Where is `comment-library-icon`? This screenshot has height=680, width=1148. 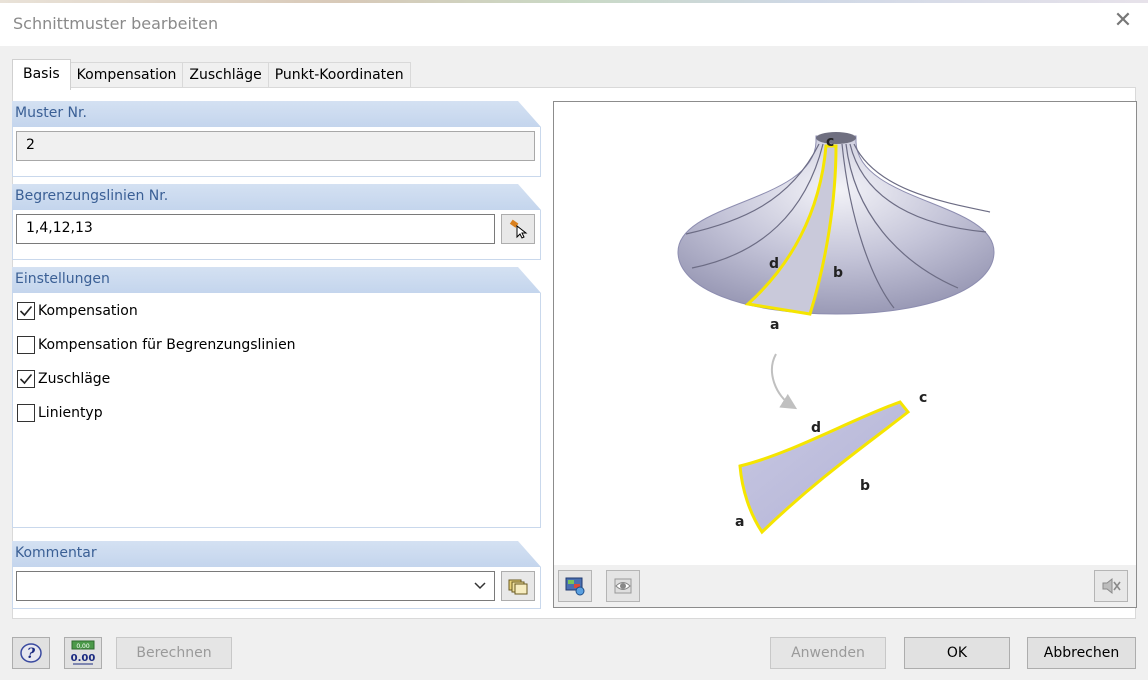
comment-library-icon is located at coordinates (518, 587).